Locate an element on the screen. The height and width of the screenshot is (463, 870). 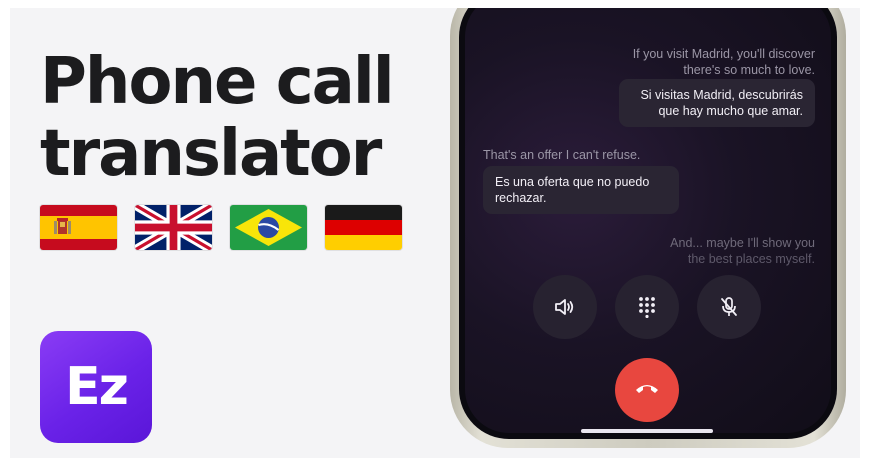
hang-up-button is located at coordinates (647, 390).